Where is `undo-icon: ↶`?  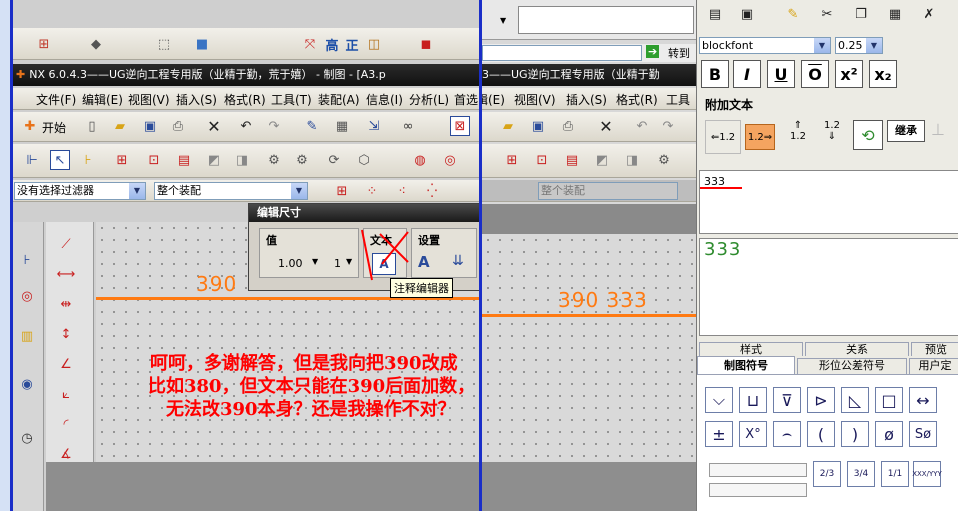
undo-icon: ↶ is located at coordinates (246, 126).